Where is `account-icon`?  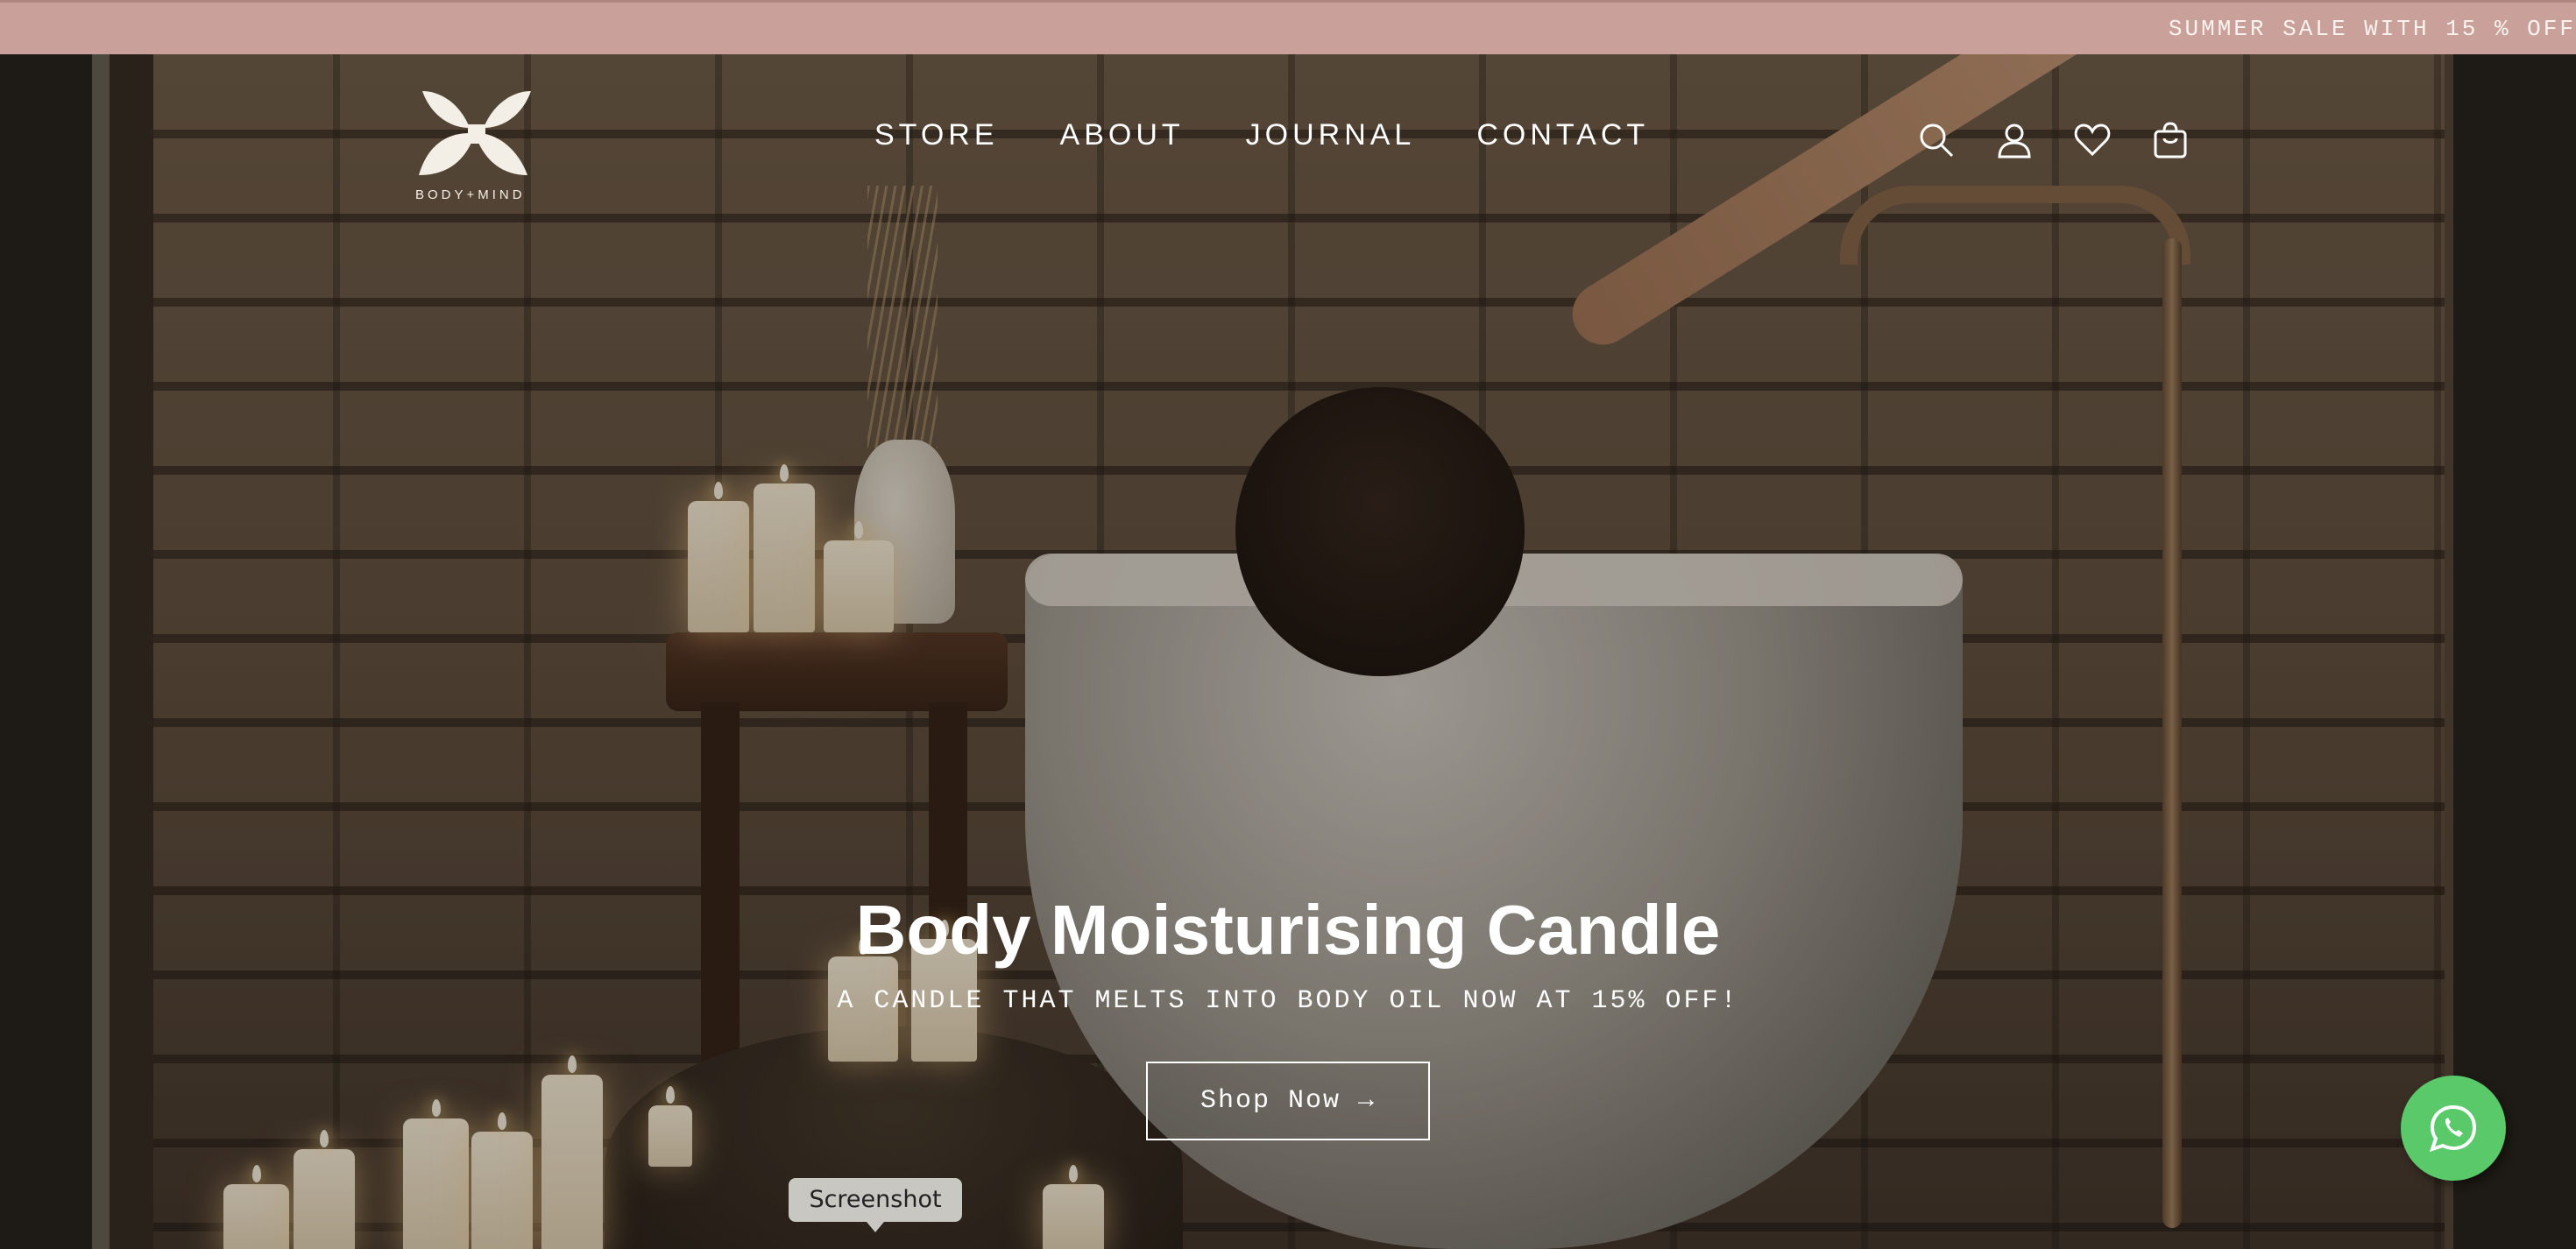
account-icon is located at coordinates (2014, 141).